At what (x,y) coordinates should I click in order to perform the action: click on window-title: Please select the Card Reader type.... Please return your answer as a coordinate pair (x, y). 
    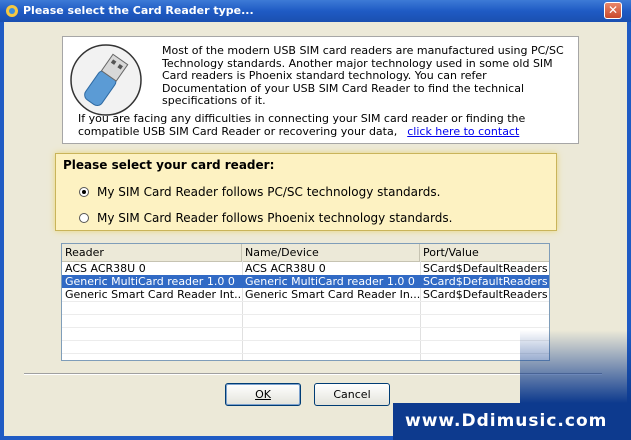
    Looking at the image, I should click on (138, 10).